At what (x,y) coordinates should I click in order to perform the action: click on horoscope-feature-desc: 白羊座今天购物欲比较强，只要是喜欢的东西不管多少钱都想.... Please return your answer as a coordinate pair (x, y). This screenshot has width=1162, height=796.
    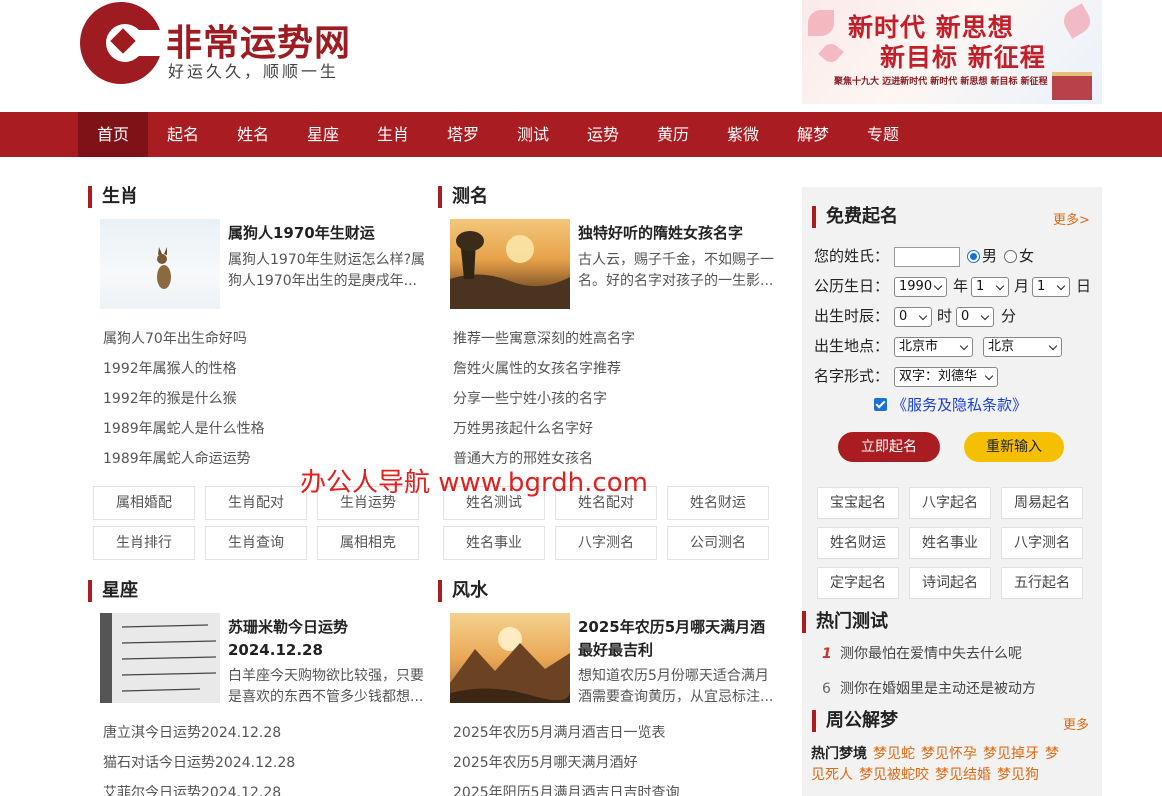
    Looking at the image, I should click on (326, 686).